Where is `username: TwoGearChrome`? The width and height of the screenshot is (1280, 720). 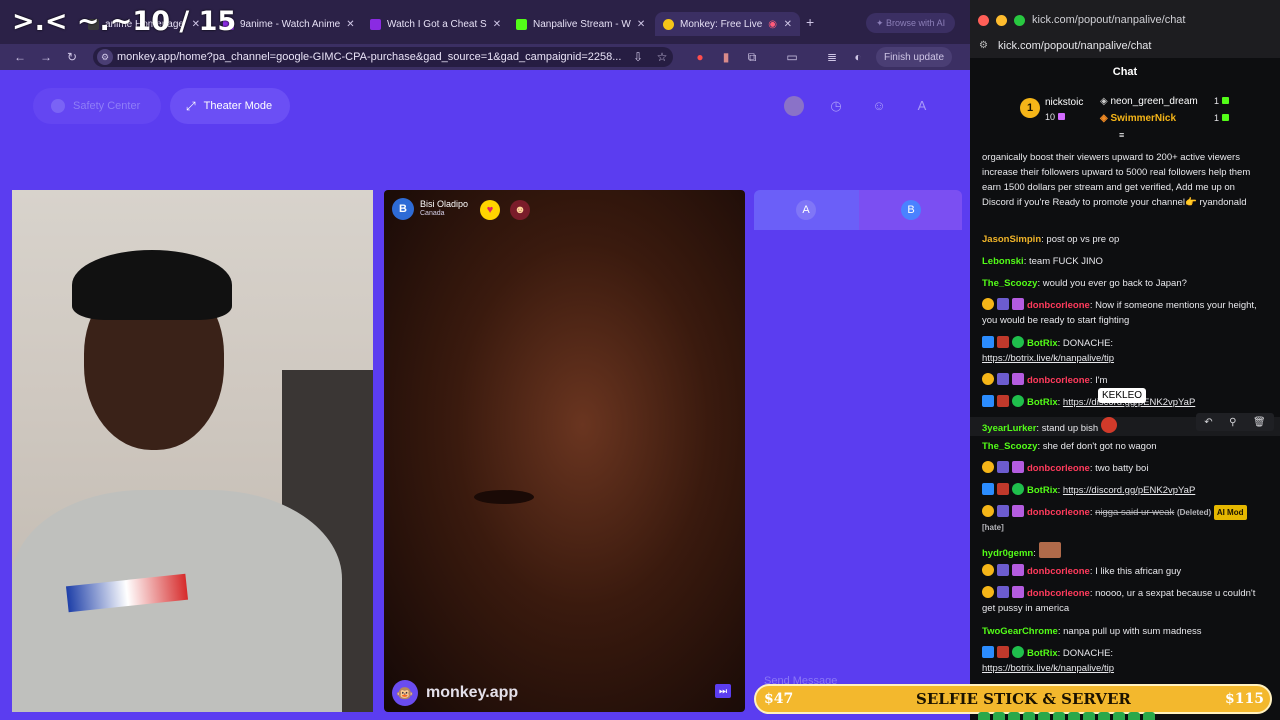
username: TwoGearChrome is located at coordinates (1020, 631).